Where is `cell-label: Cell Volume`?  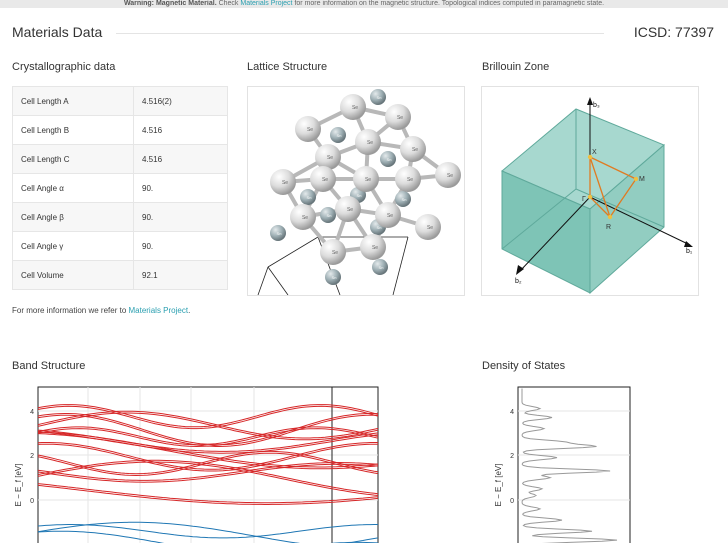
cell-label: Cell Volume is located at coordinates (73, 275).